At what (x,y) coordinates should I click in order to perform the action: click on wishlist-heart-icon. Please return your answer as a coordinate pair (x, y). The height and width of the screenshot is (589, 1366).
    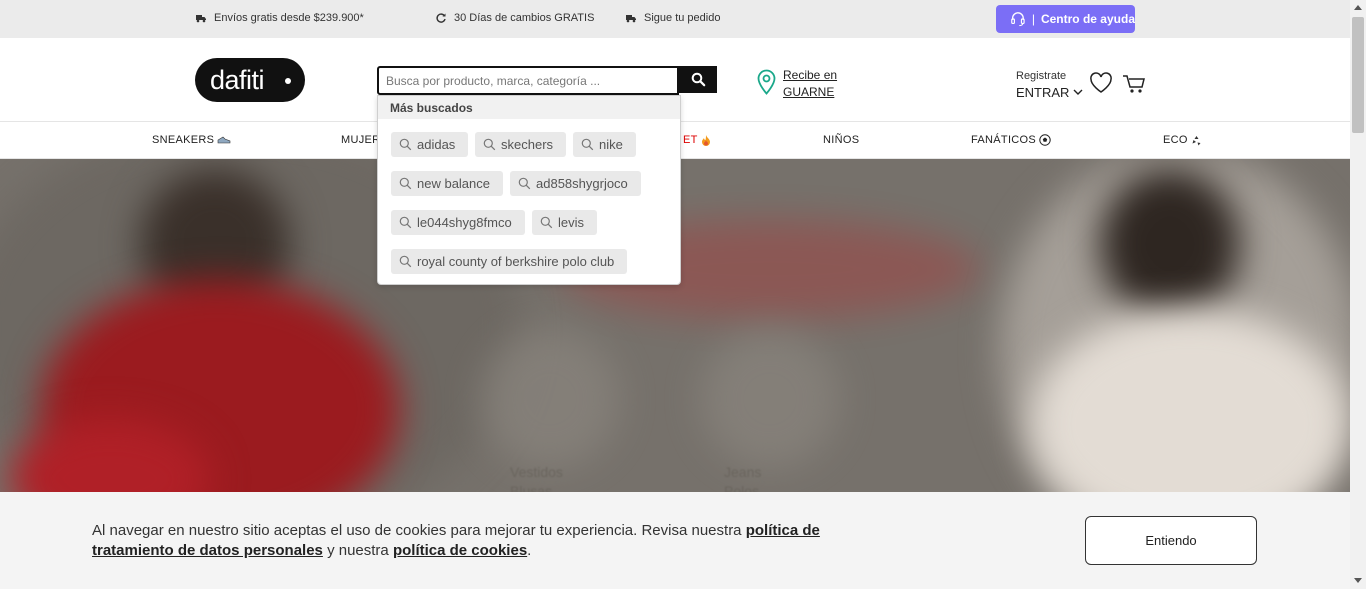
    Looking at the image, I should click on (1101, 83).